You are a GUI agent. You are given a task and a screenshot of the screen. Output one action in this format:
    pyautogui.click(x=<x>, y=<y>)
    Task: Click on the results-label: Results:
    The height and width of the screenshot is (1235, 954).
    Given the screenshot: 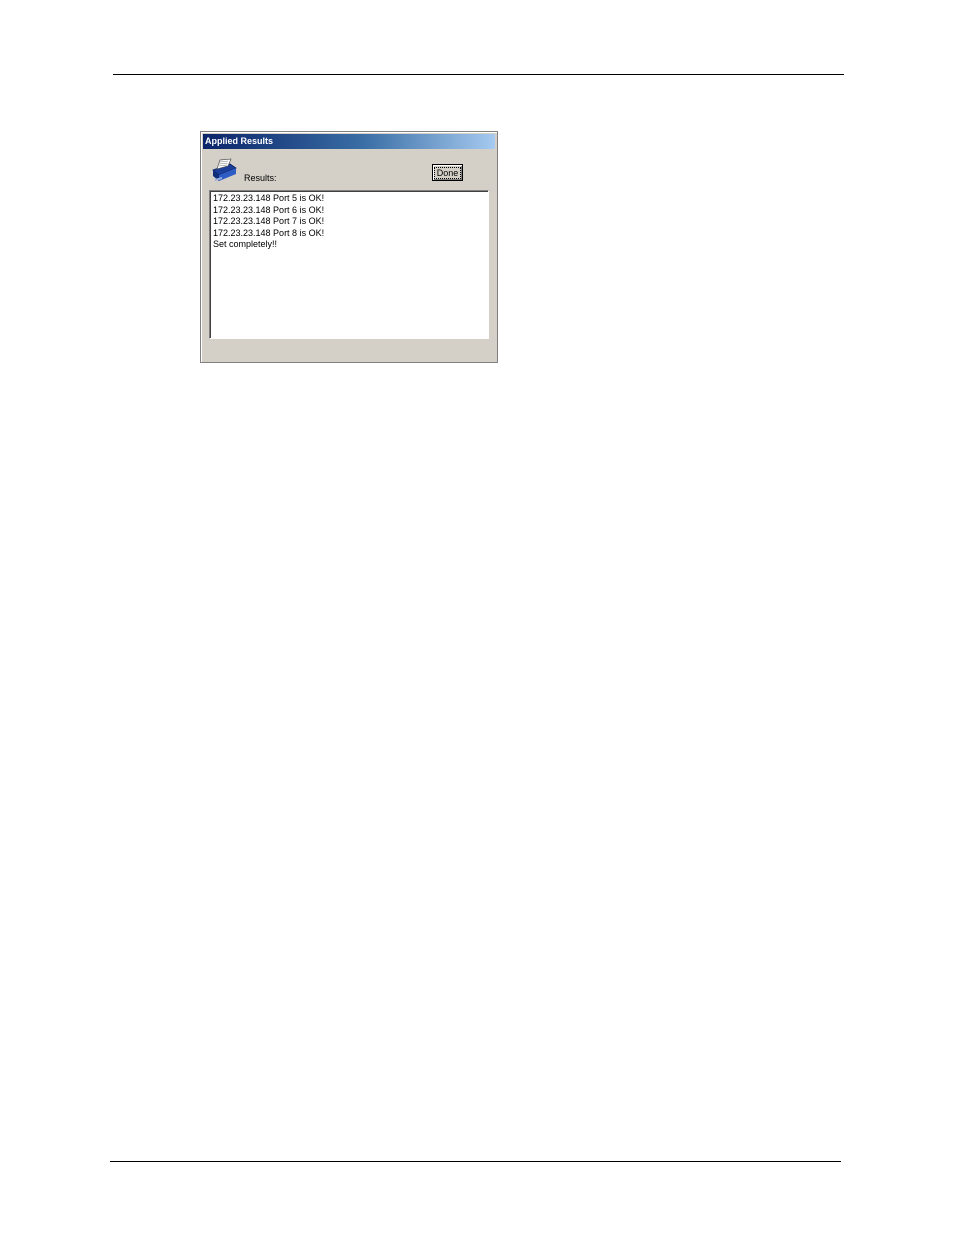 What is the action you would take?
    pyautogui.click(x=260, y=178)
    